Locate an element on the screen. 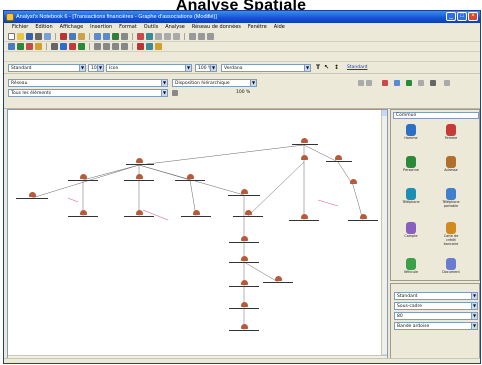 Image resolution: width=482 pixels, height=365 pixels. flag-icon is located at coordinates (140, 46).